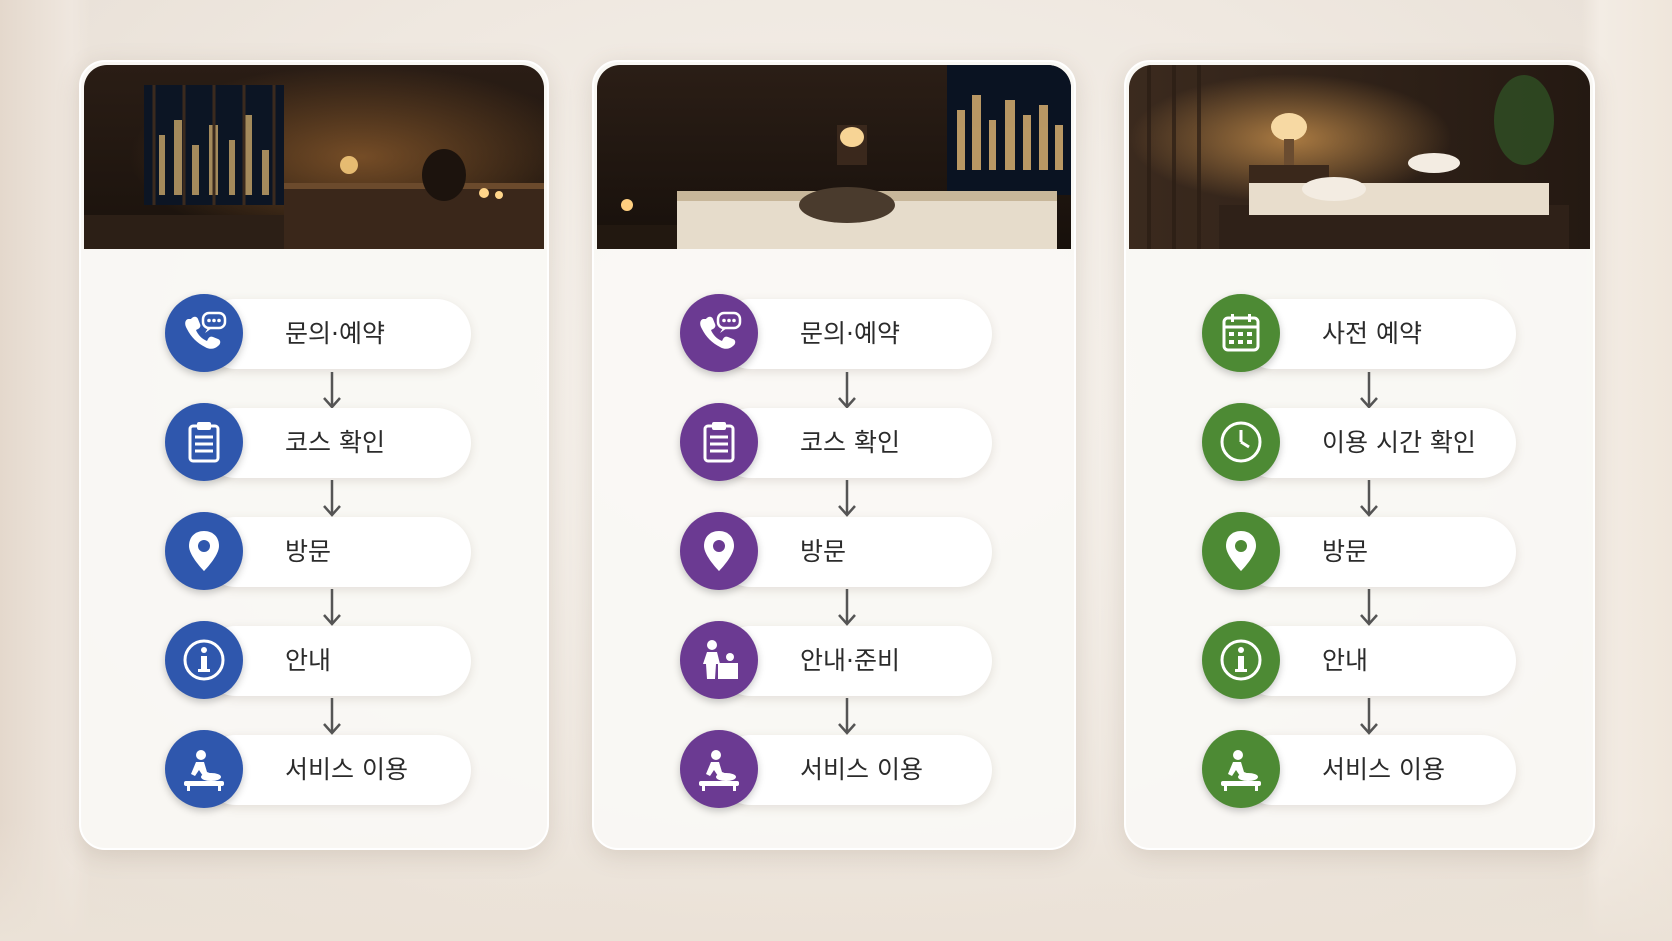 The image size is (1672, 941). What do you see at coordinates (1399, 442) in the screenshot?
I see `step-label: 이용 시간 확인` at bounding box center [1399, 442].